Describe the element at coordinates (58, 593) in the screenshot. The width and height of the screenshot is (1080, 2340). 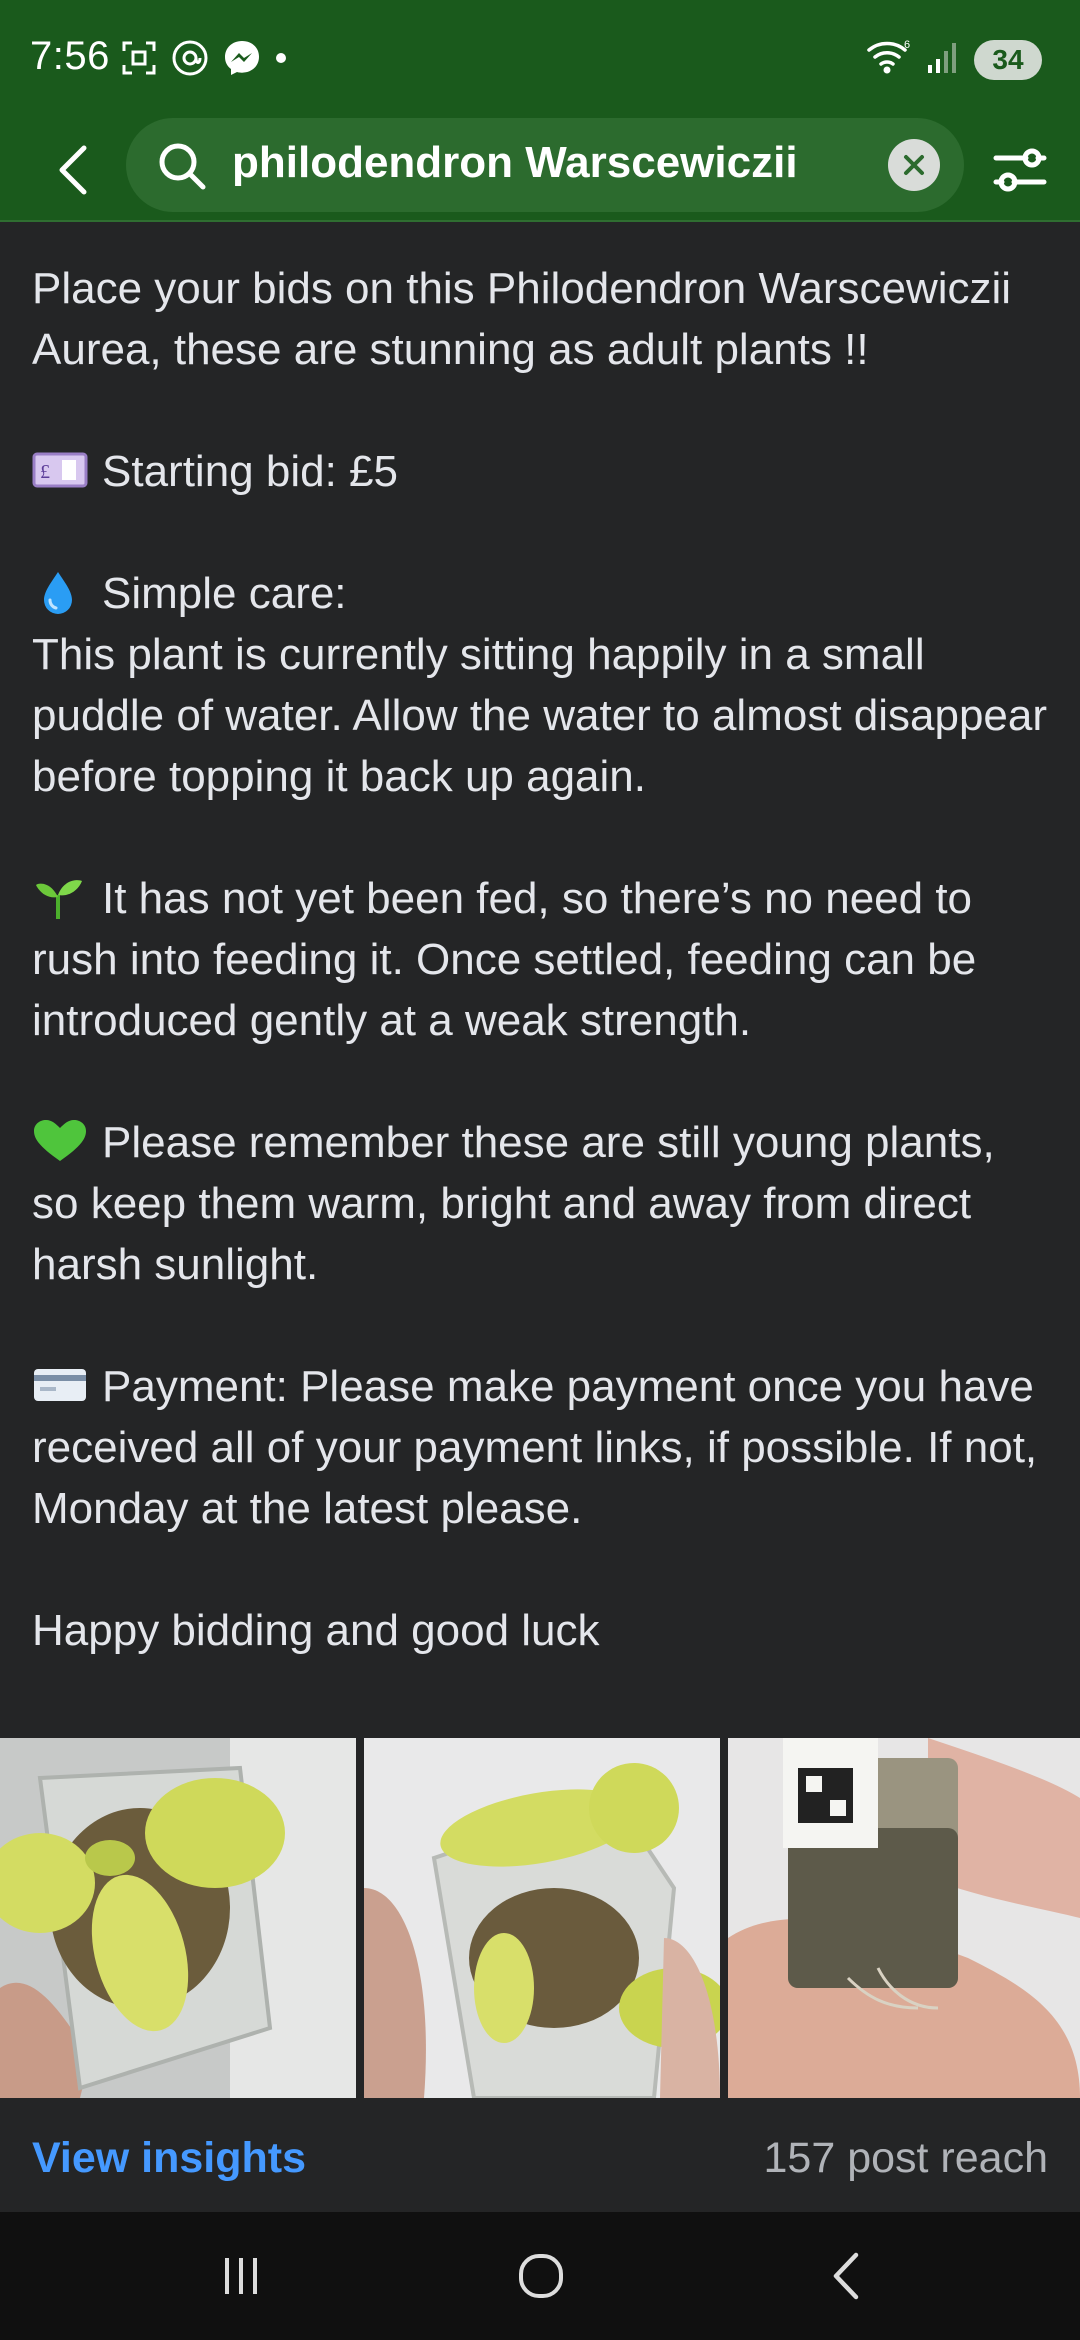
I see `droplet-icon` at that location.